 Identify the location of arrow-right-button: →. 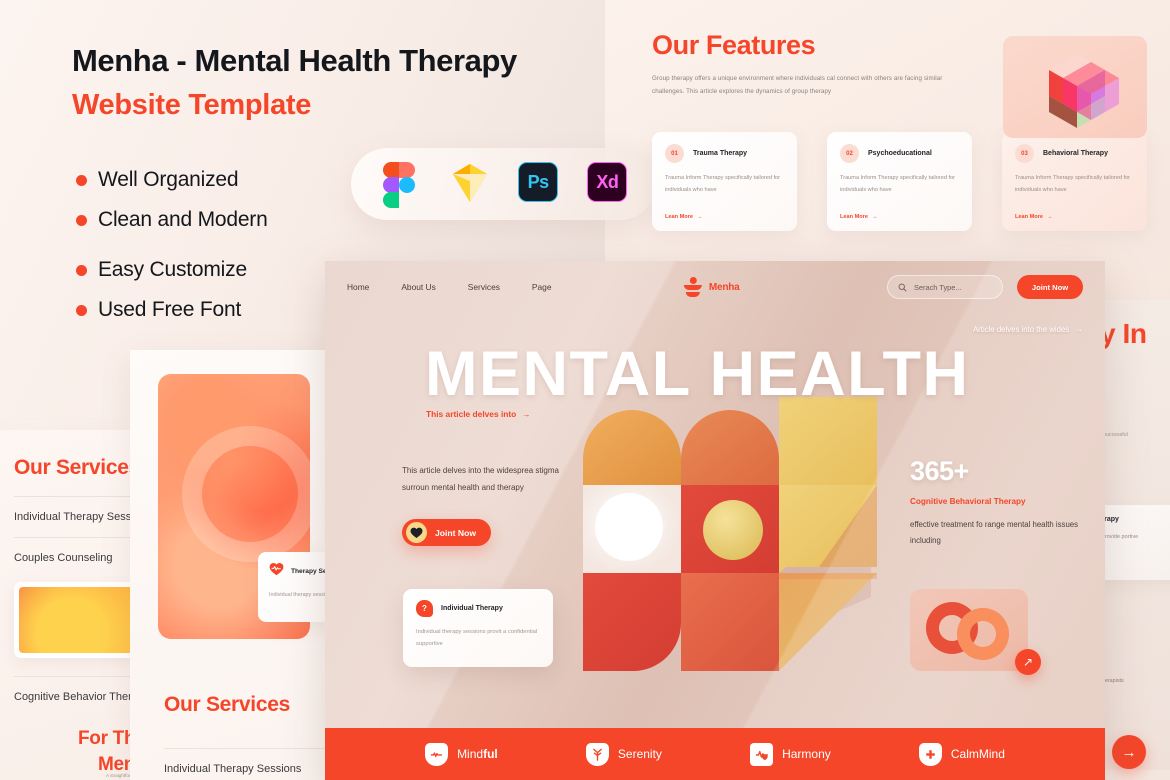
(1129, 752).